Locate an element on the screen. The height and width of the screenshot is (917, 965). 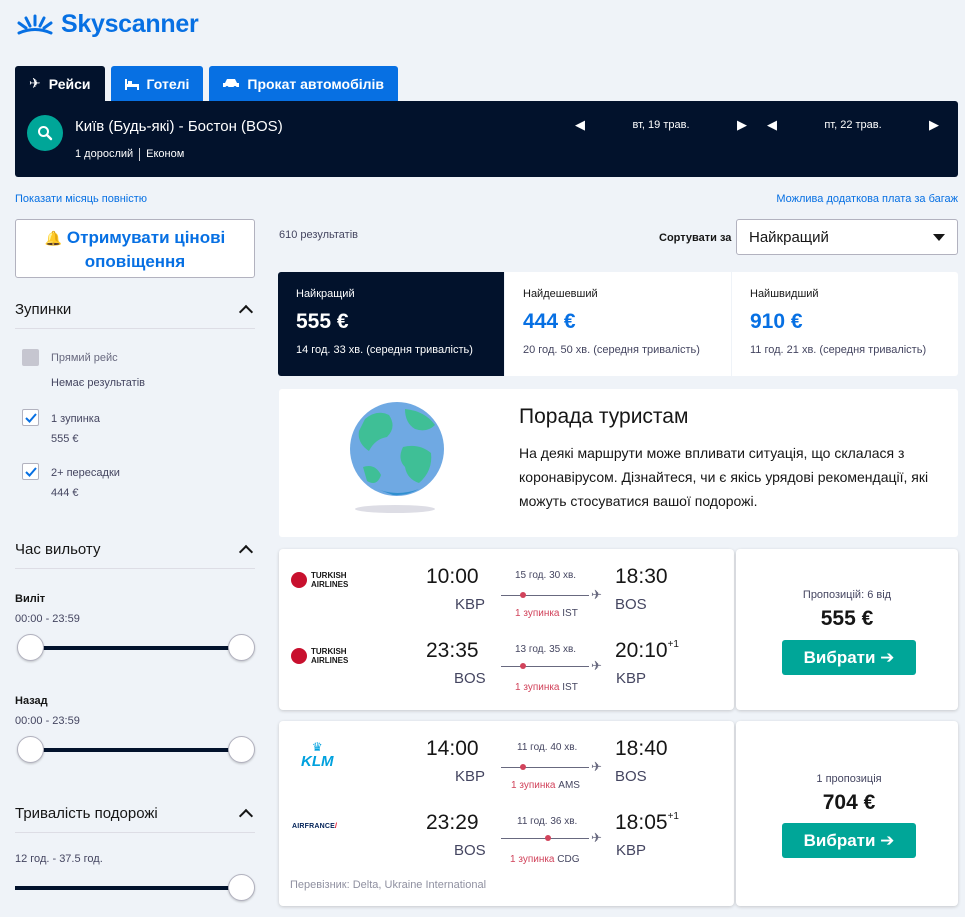
dep-time: 23:29 is located at coordinates (452, 822).